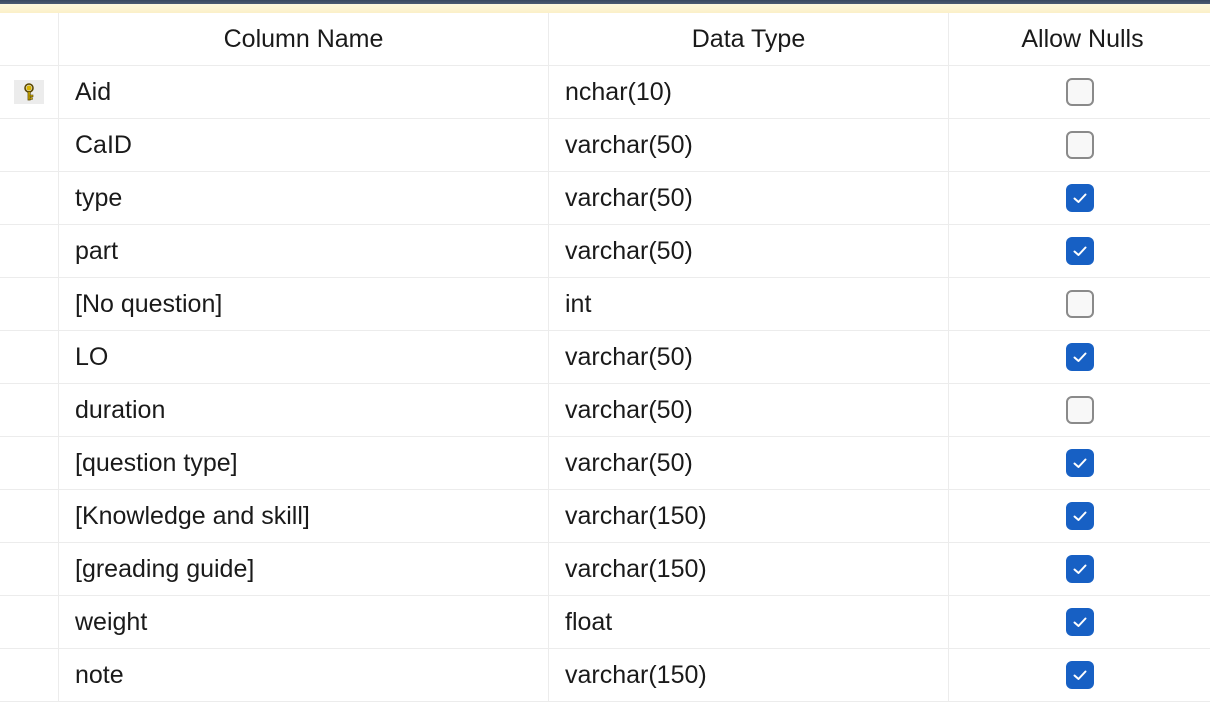 Image resolution: width=1210 pixels, height=706 pixels. I want to click on table-row: duration varchar(50), so click(605, 410).